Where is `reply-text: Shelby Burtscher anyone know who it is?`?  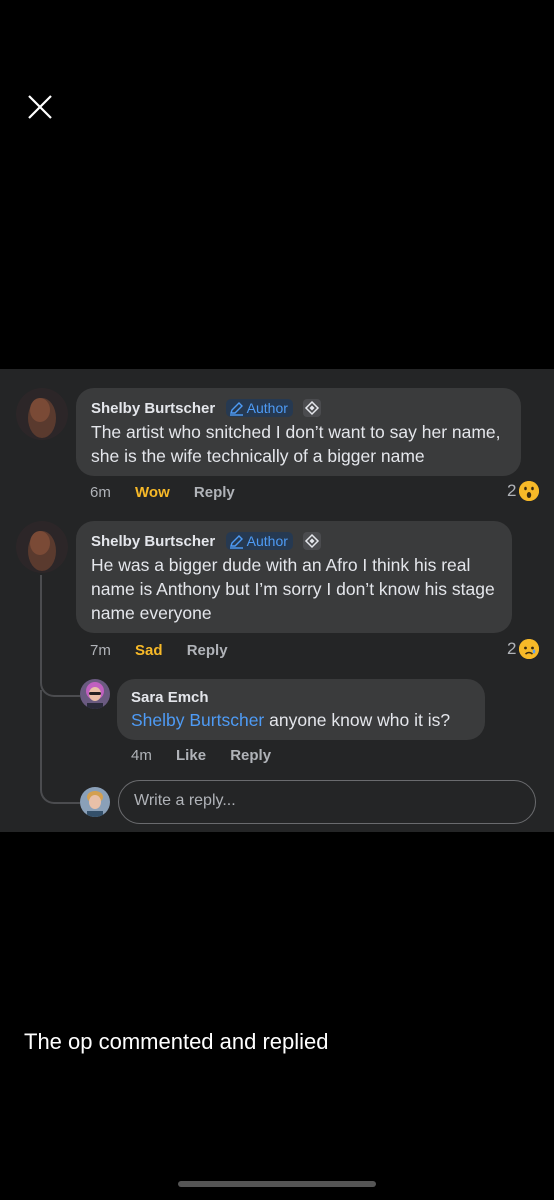
reply-text: Shelby Burtscher anyone know who it is? is located at coordinates (290, 720).